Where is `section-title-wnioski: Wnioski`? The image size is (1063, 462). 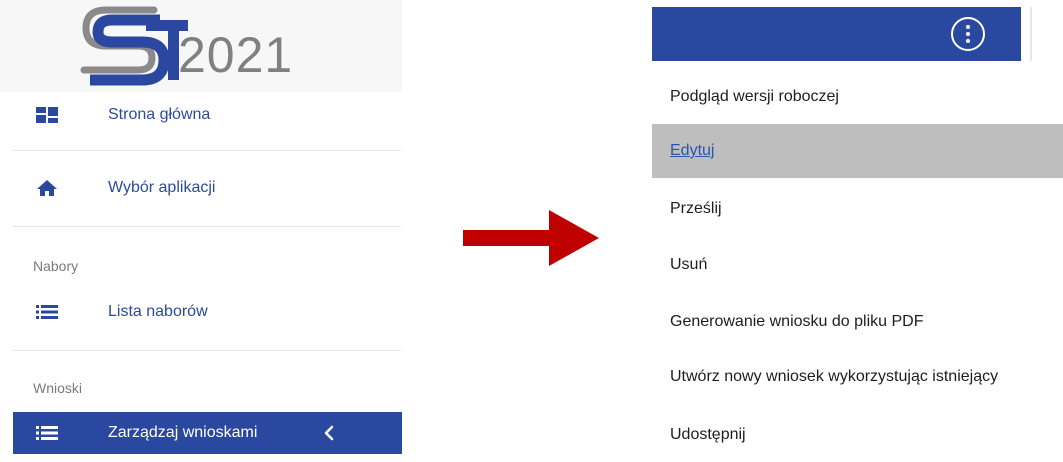
section-title-wnioski: Wnioski is located at coordinates (58, 388).